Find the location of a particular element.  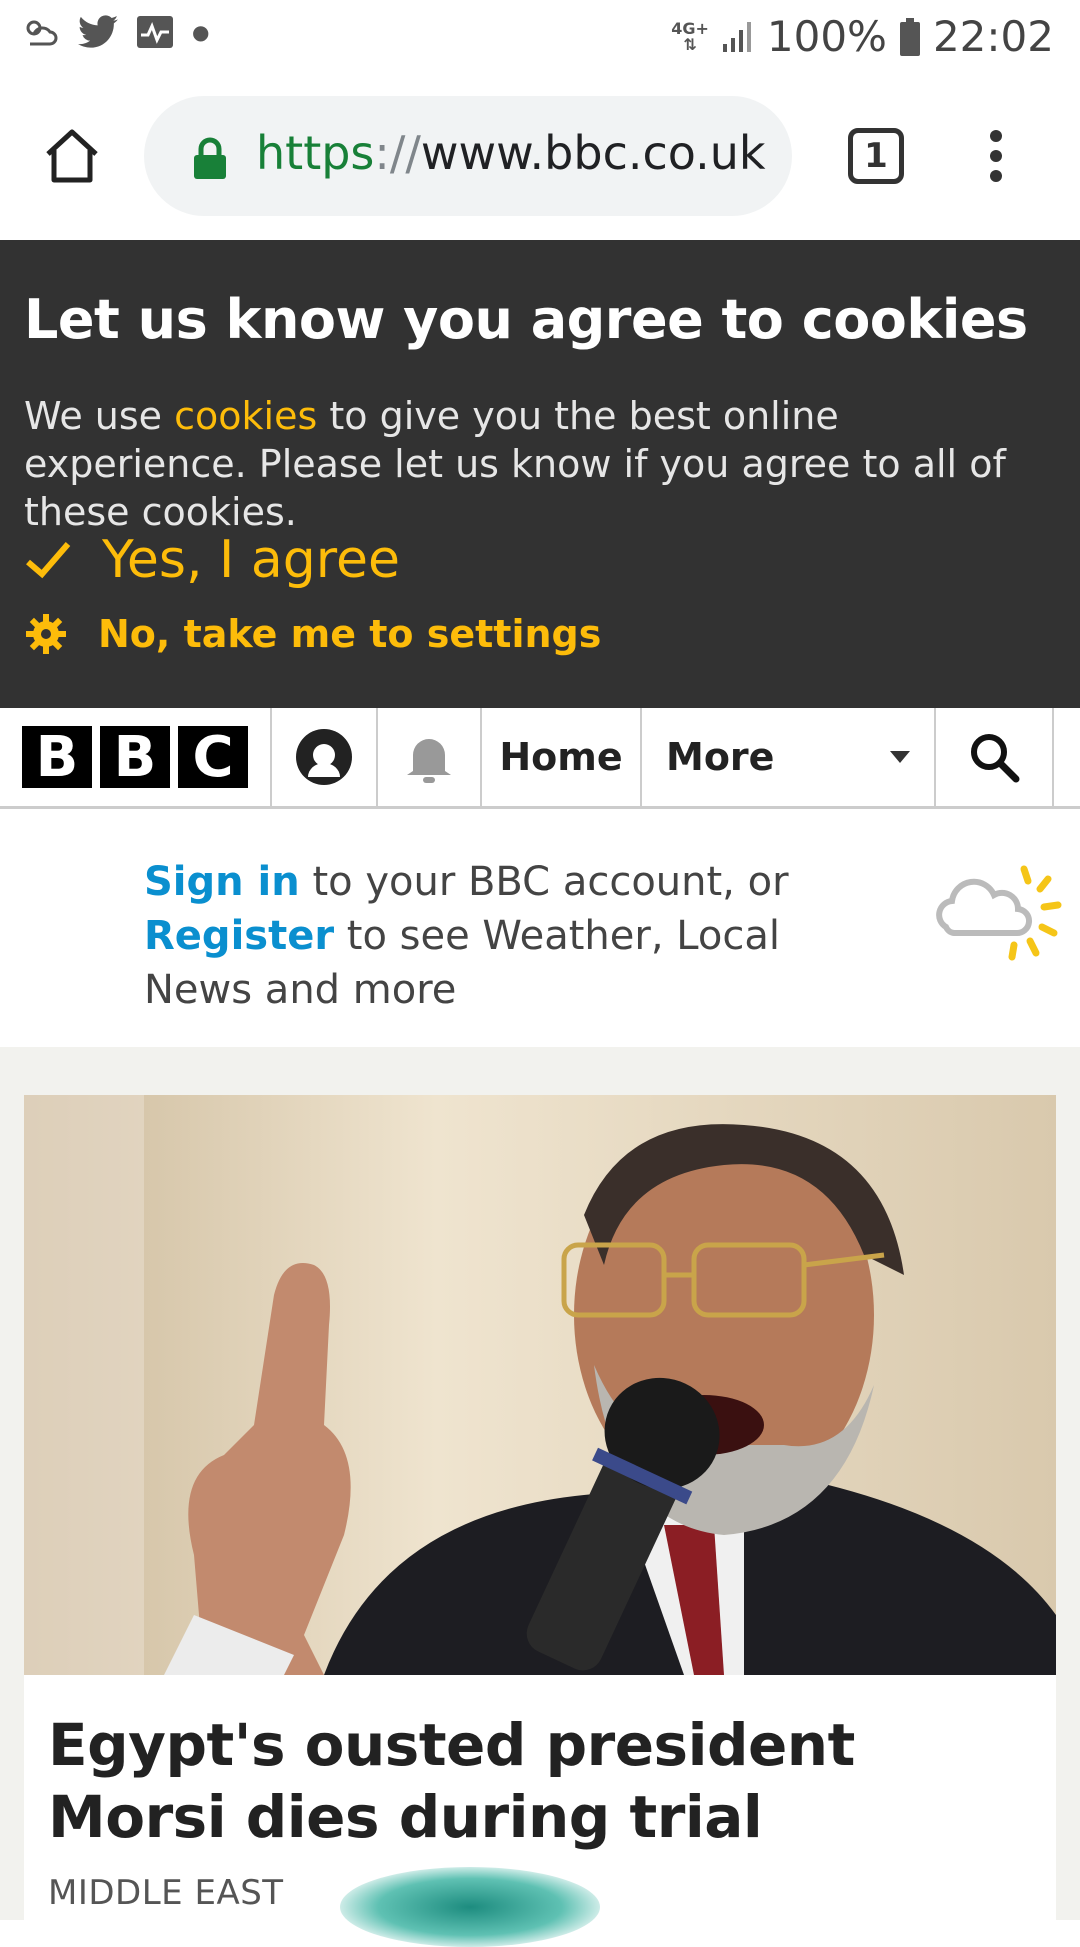

twitter-icon is located at coordinates (98, 31).